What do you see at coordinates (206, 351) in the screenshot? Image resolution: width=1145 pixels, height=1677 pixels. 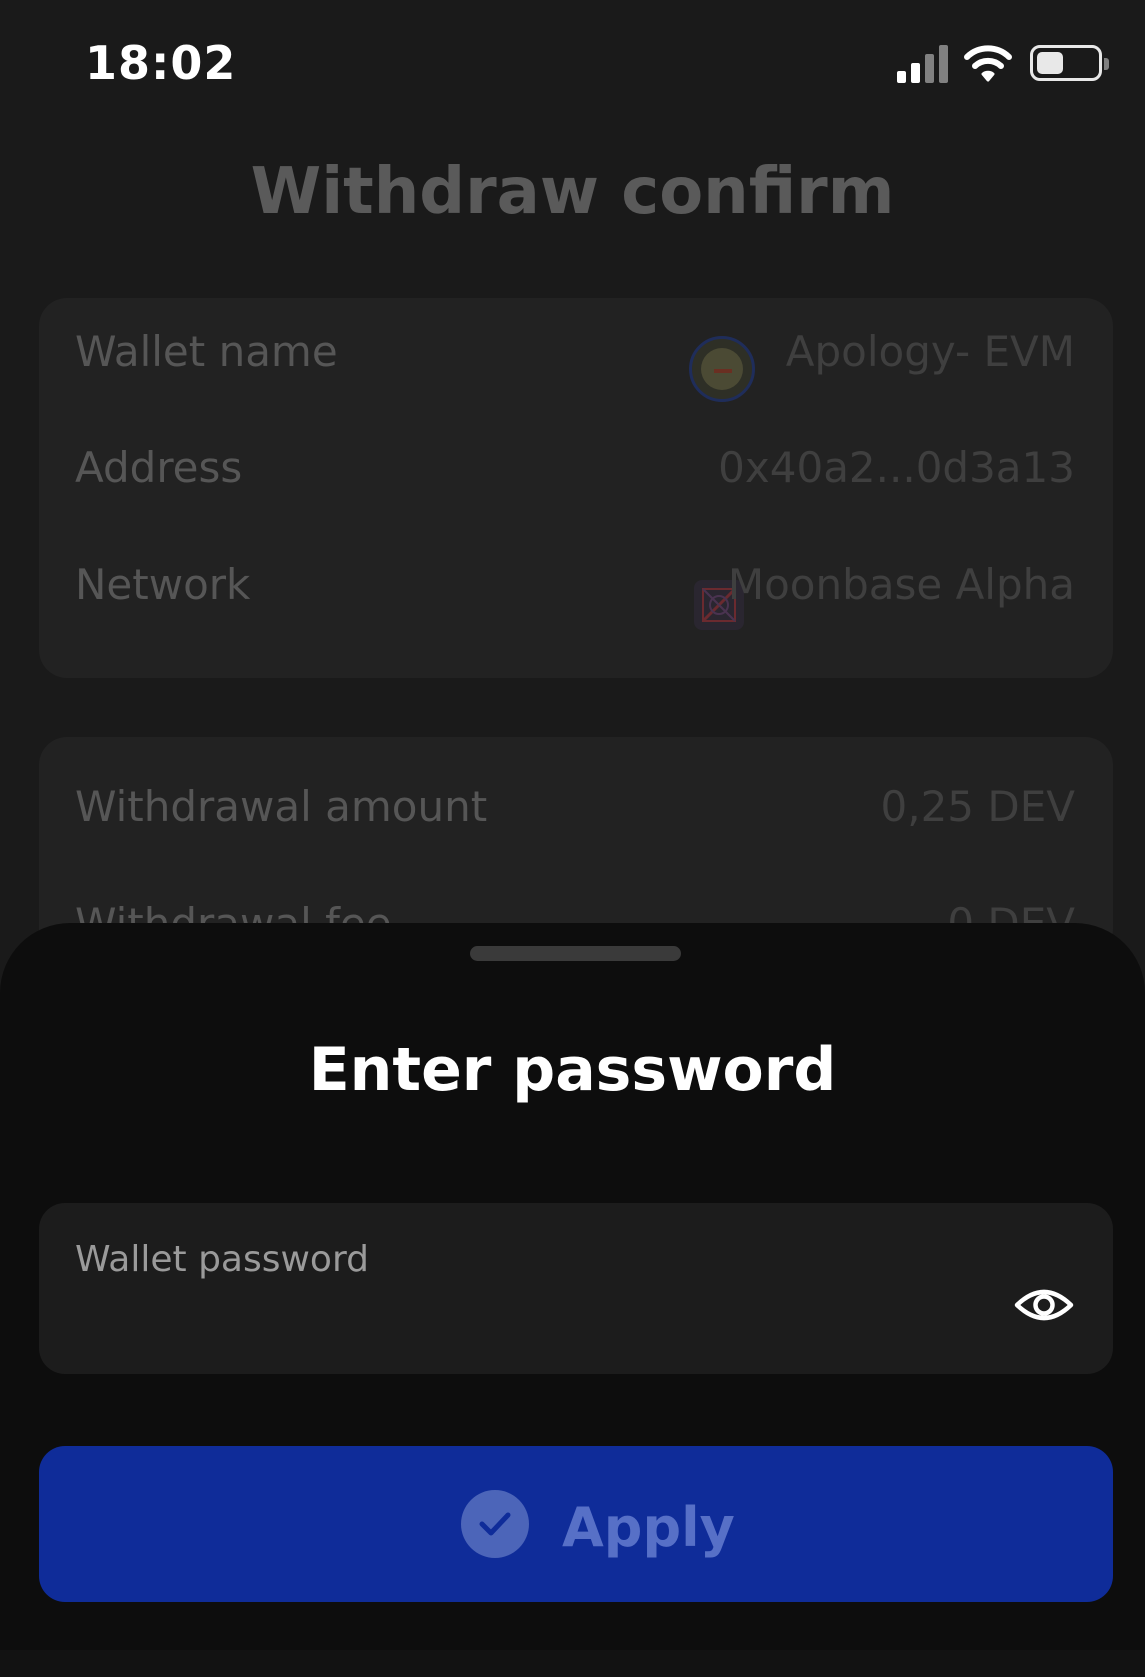 I see `wallet-name-label: Wallet name` at bounding box center [206, 351].